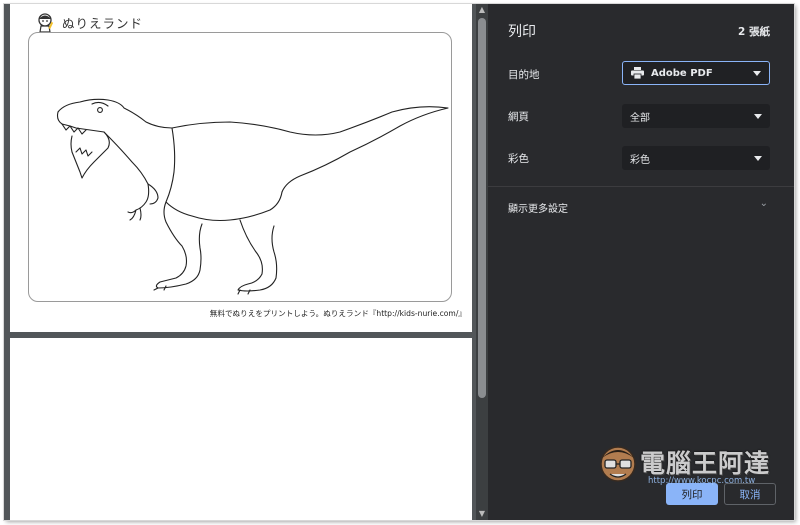  Describe the element at coordinates (103, 23) in the screenshot. I see `site-name: ぬりえランド` at that location.